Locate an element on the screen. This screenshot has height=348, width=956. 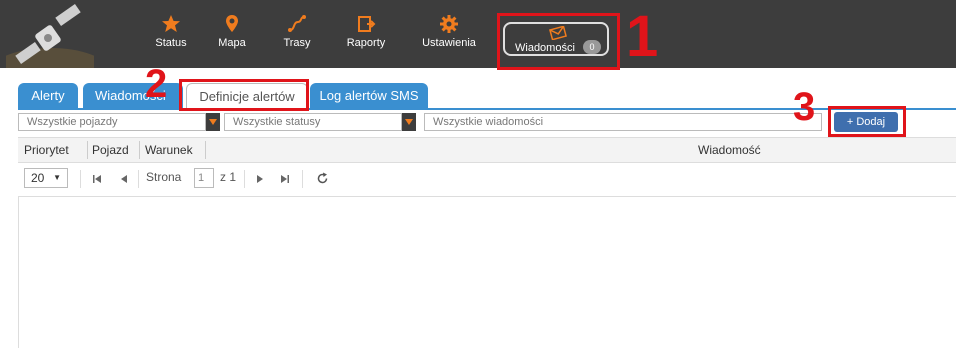
column-priorytet: Priorytet is located at coordinates (46, 150).